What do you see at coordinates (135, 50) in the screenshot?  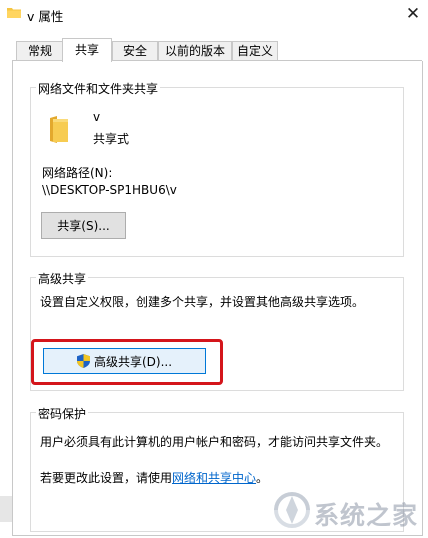 I see `tab-security: 安全` at bounding box center [135, 50].